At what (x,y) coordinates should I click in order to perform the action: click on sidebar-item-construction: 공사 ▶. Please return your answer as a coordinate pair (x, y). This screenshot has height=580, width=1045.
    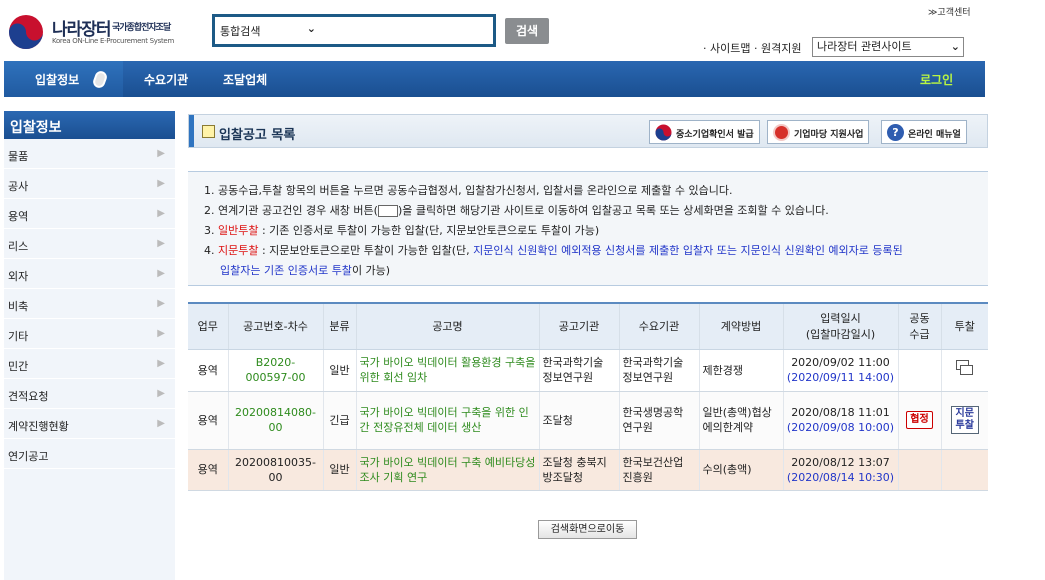
    Looking at the image, I should click on (89, 184).